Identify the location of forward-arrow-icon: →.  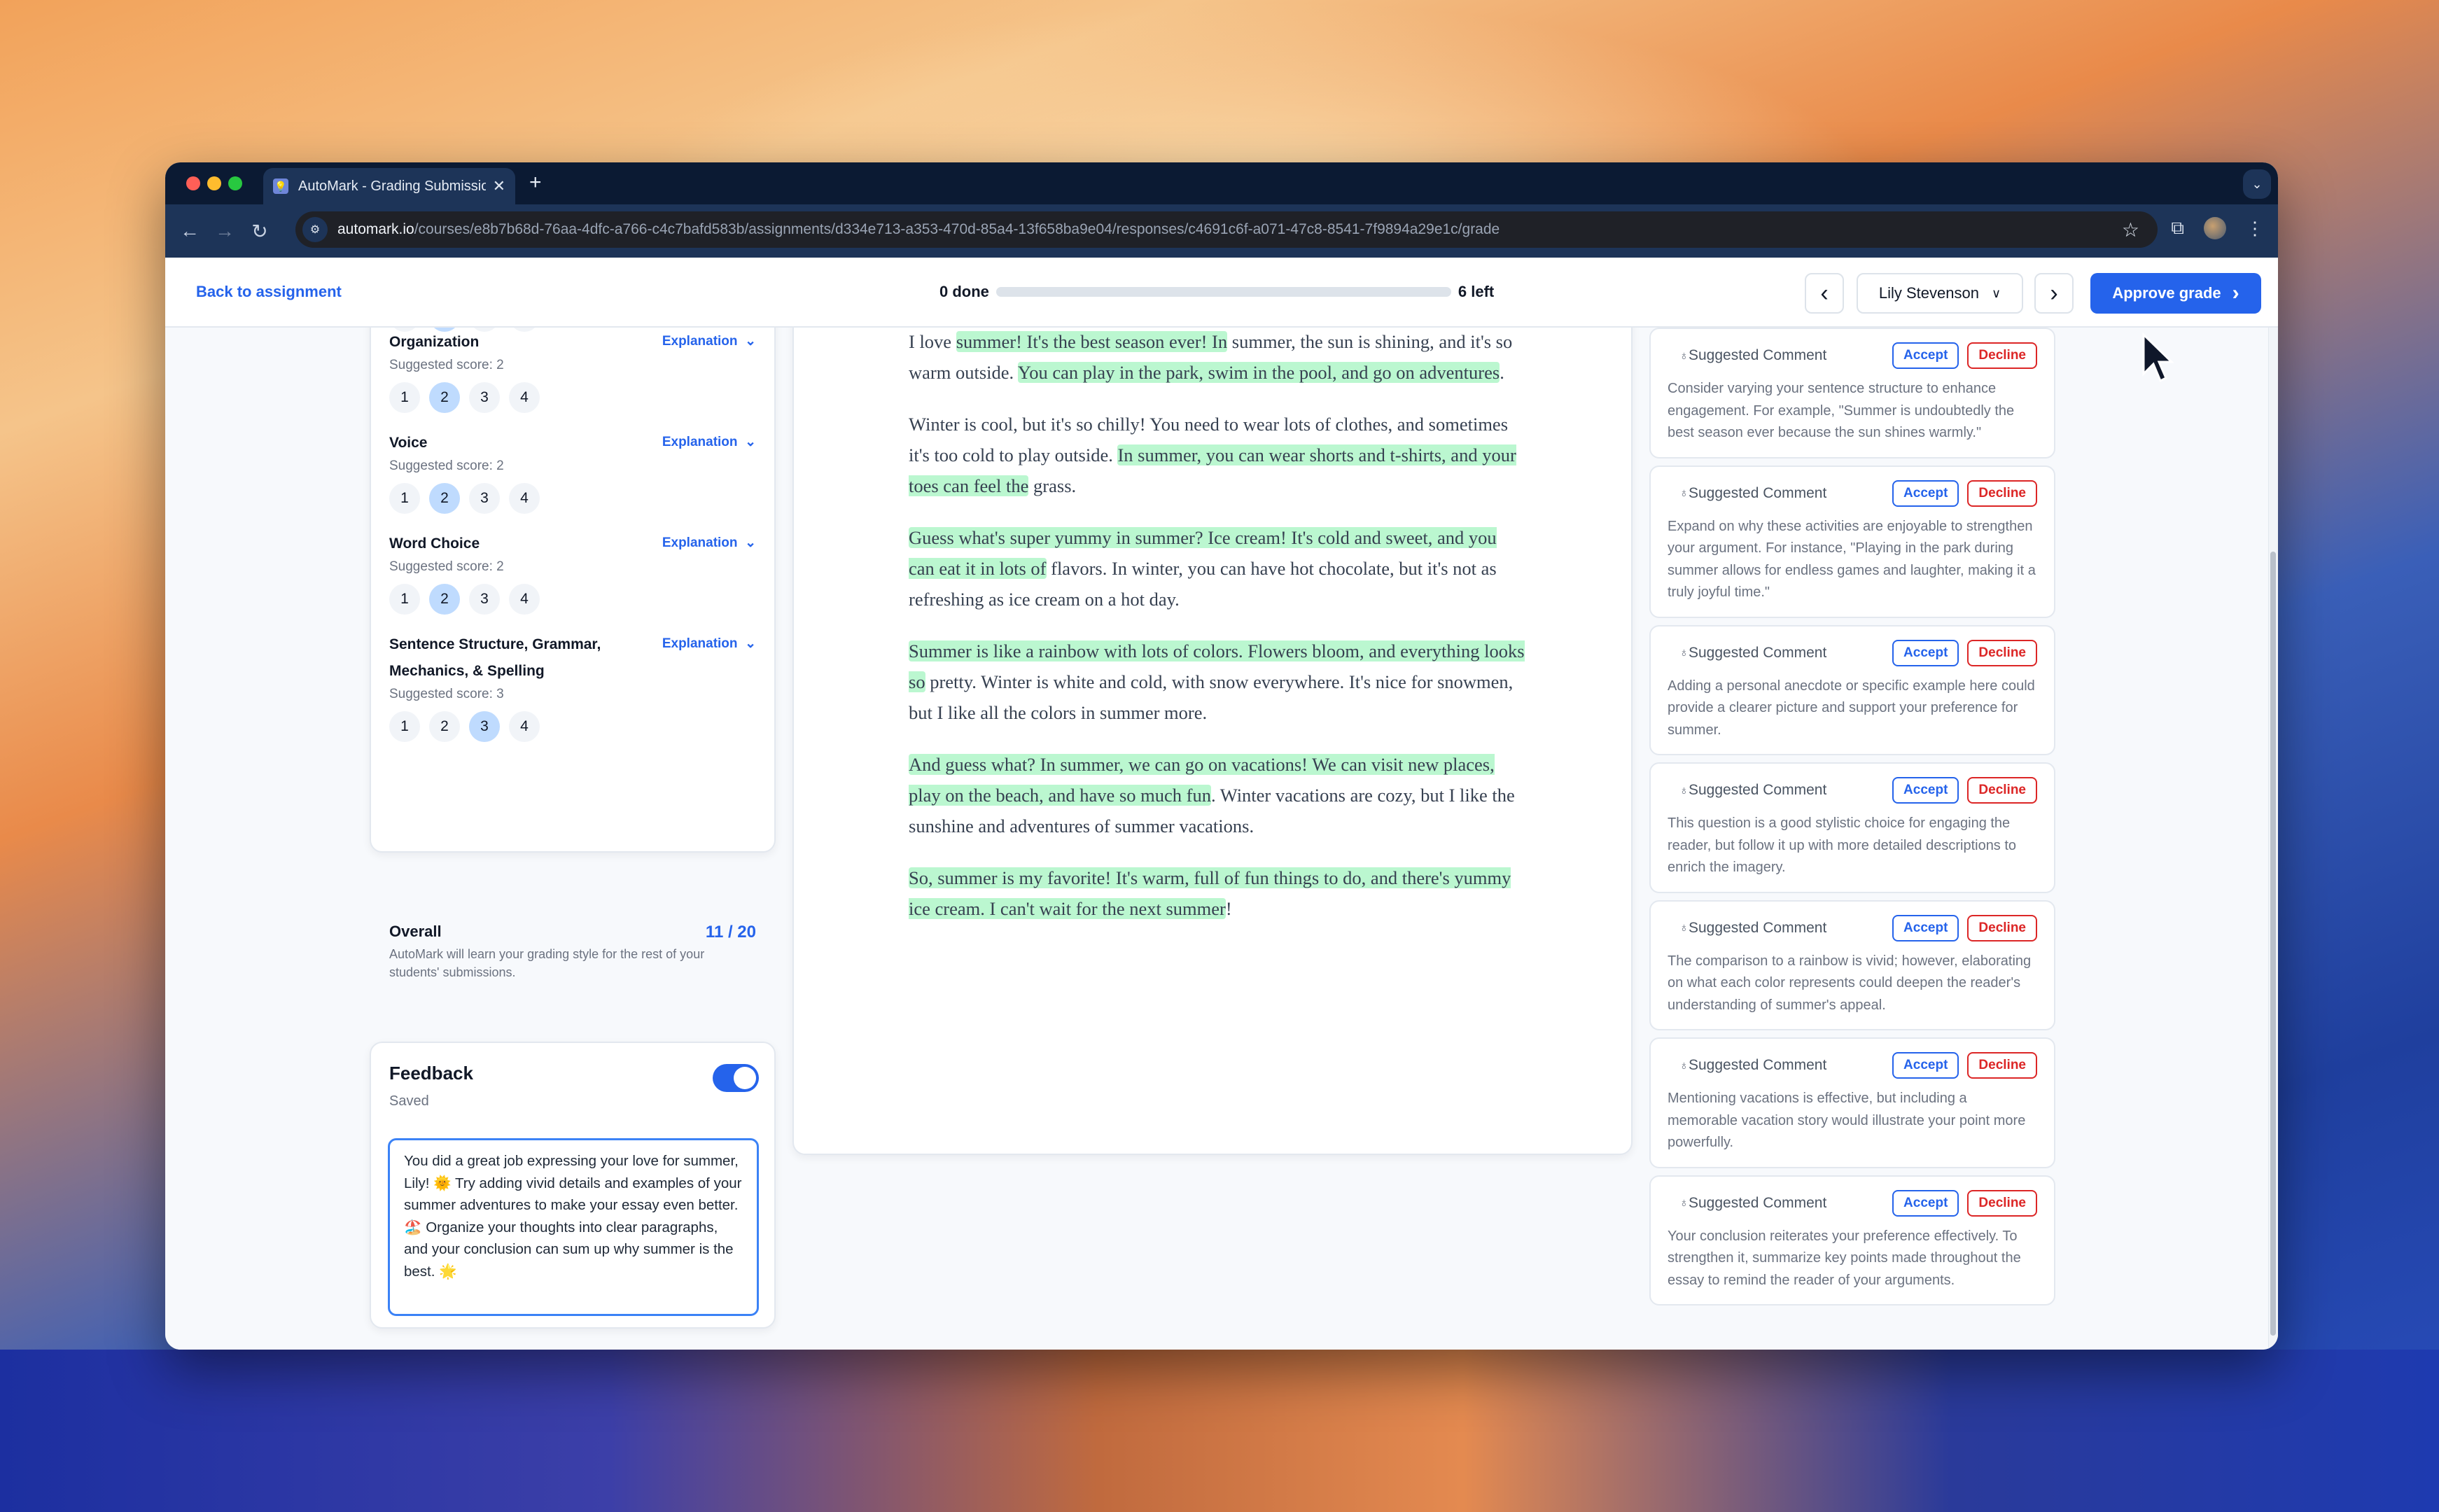
(224, 231).